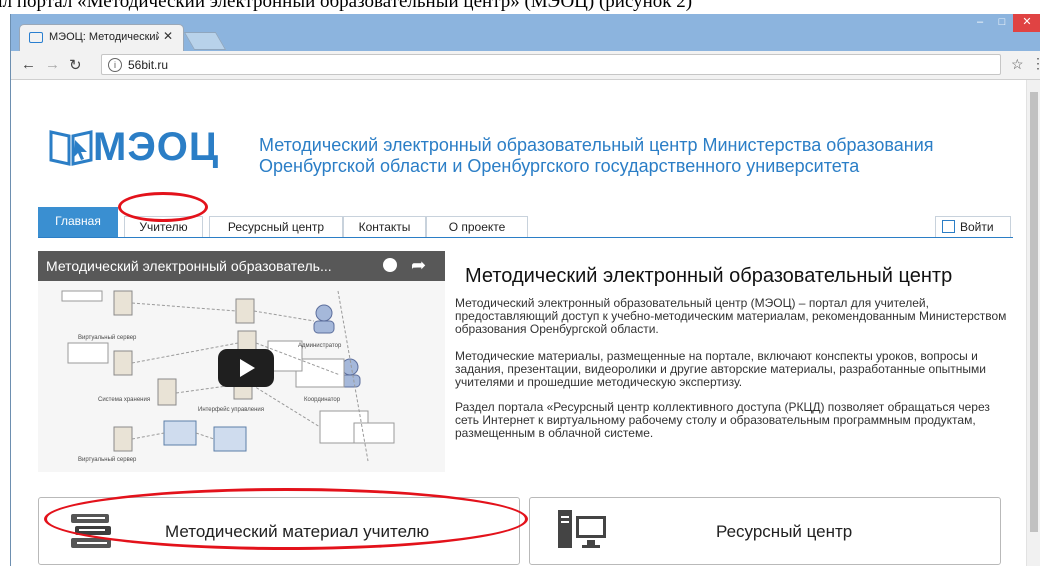 The image size is (1040, 566). I want to click on watch-later-icon, so click(390, 265).